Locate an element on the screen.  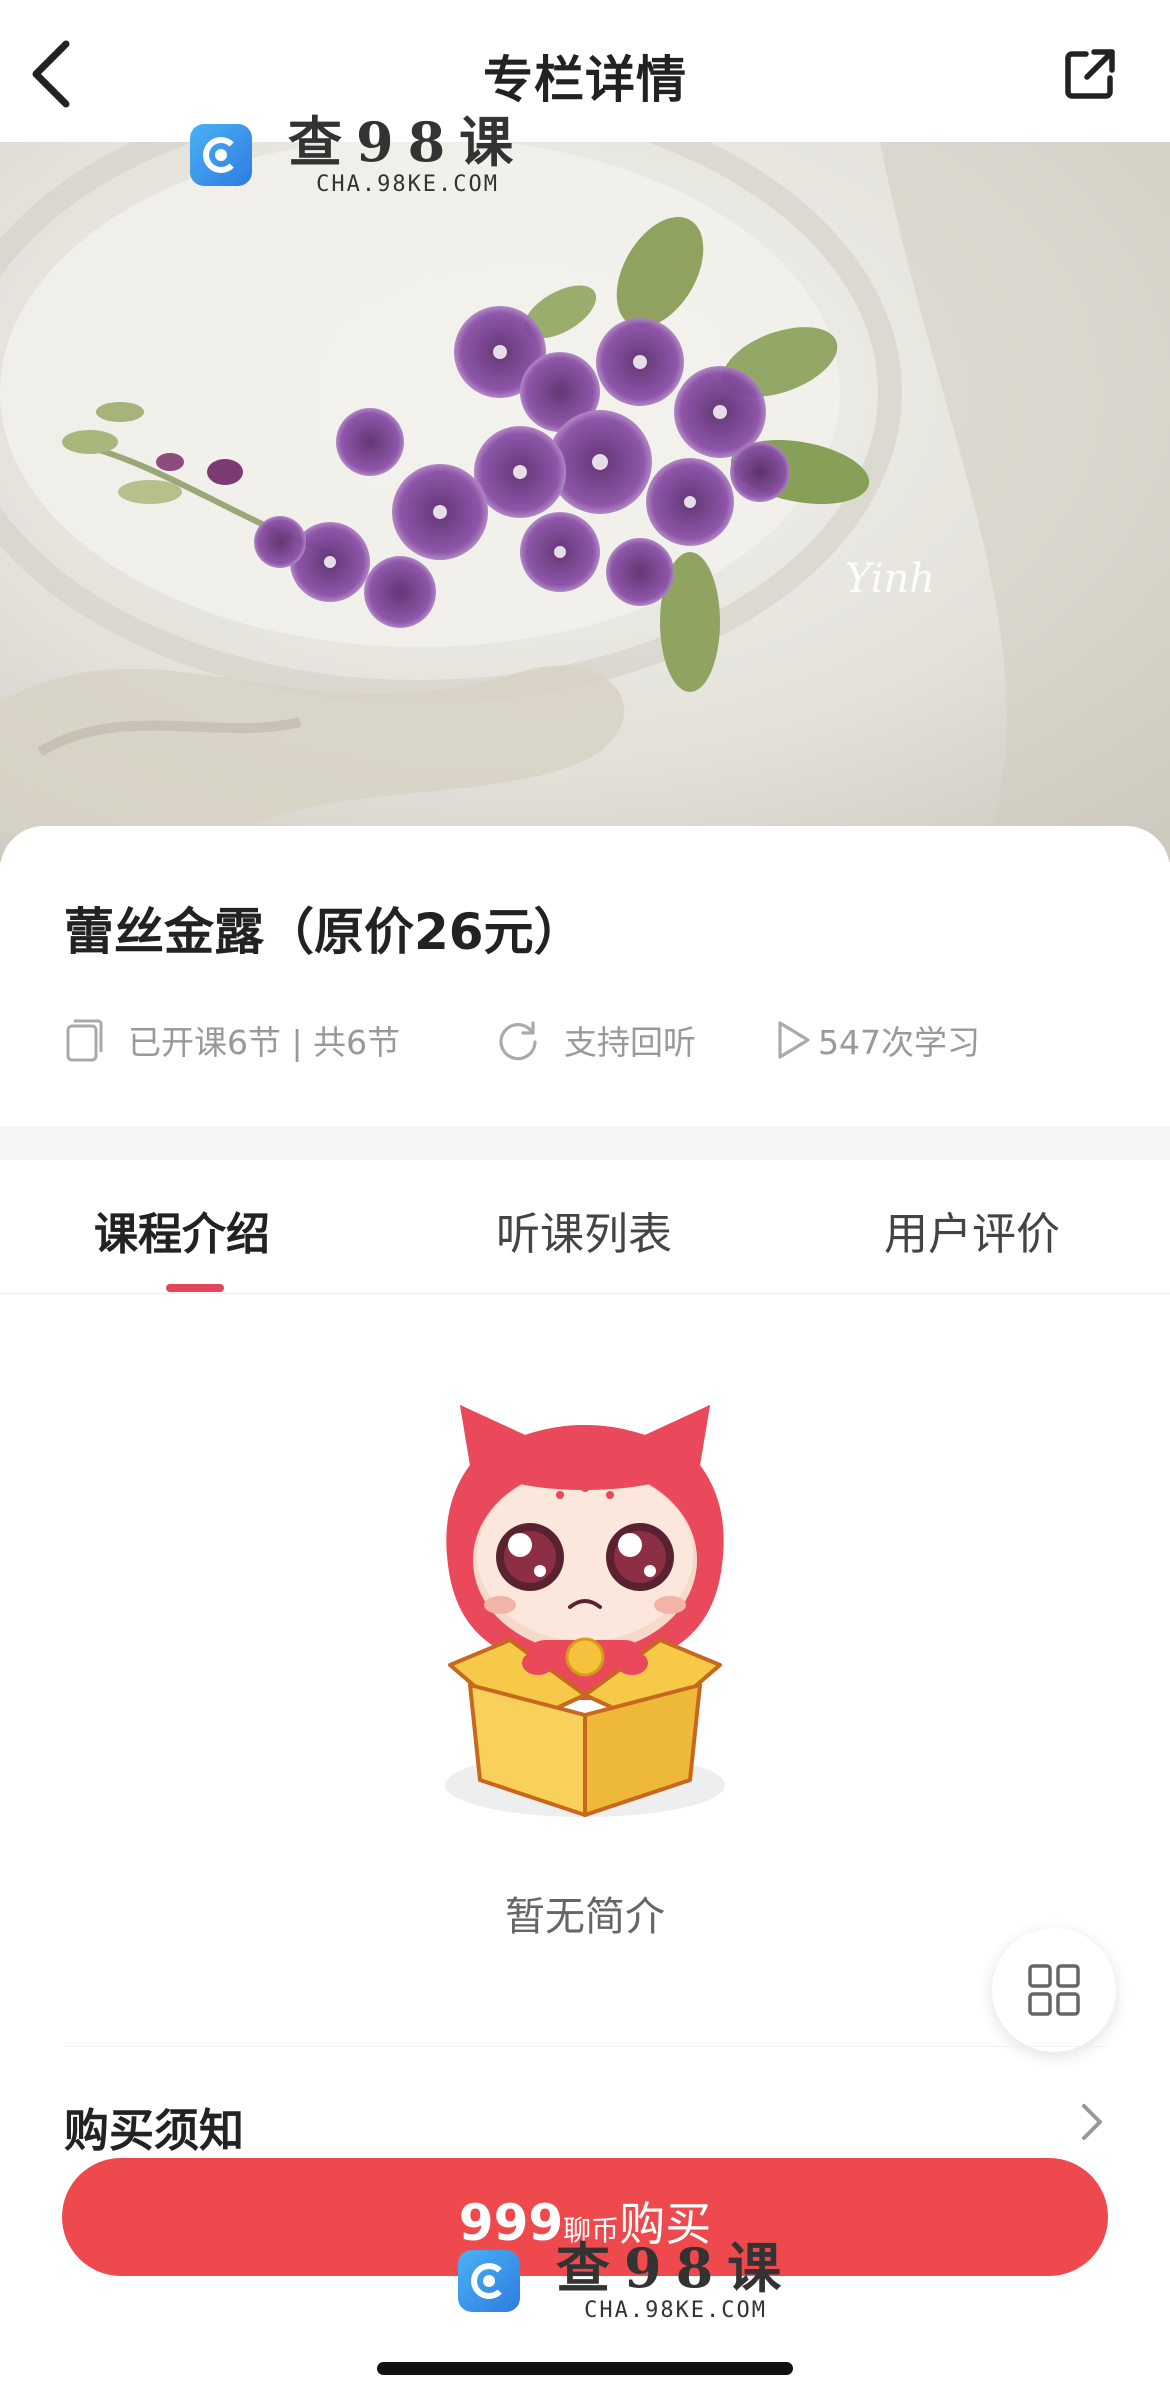
tab-lesson-list: 听课列表 is located at coordinates (584, 1230).